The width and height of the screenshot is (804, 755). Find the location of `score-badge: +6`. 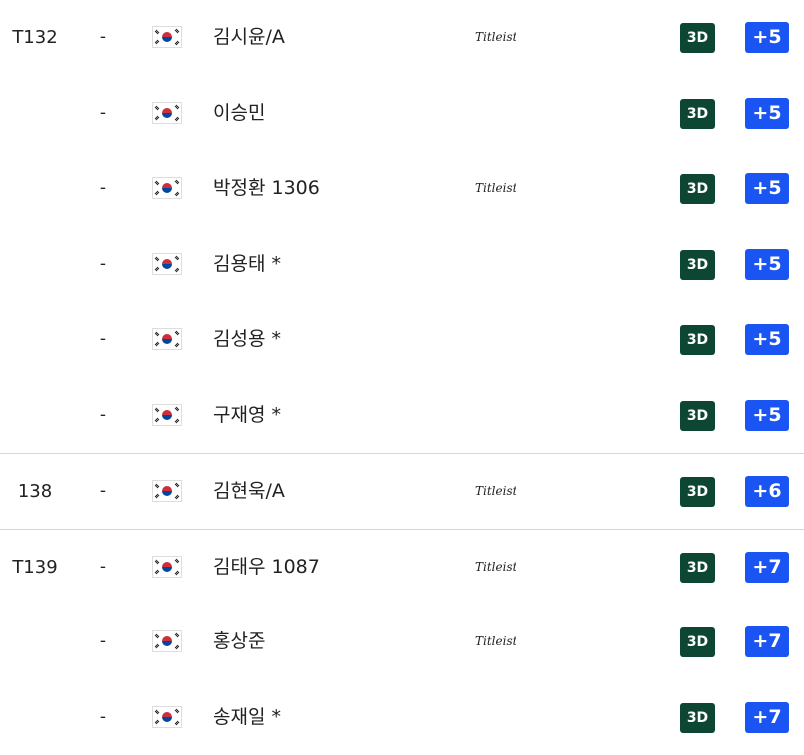

score-badge: +6 is located at coordinates (767, 491).